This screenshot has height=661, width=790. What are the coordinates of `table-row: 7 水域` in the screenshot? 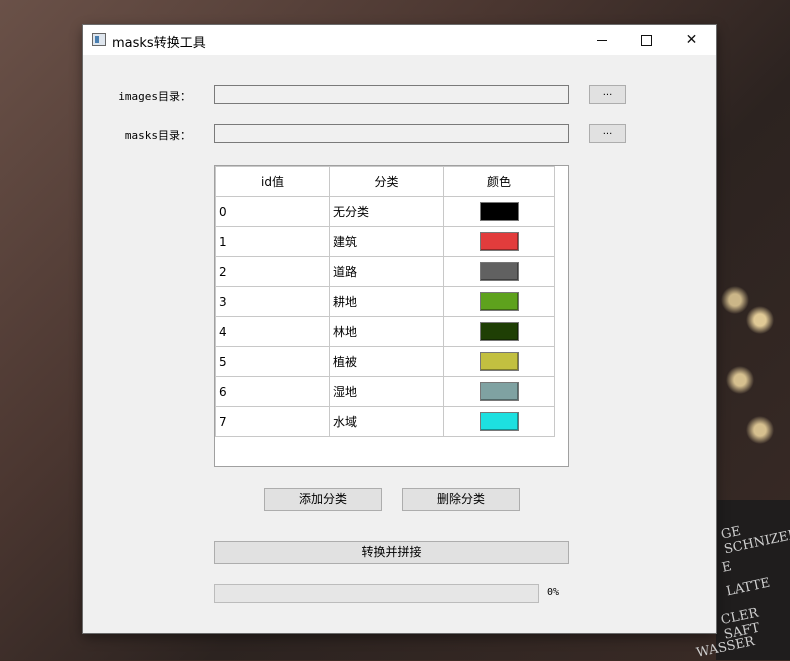 It's located at (385, 421).